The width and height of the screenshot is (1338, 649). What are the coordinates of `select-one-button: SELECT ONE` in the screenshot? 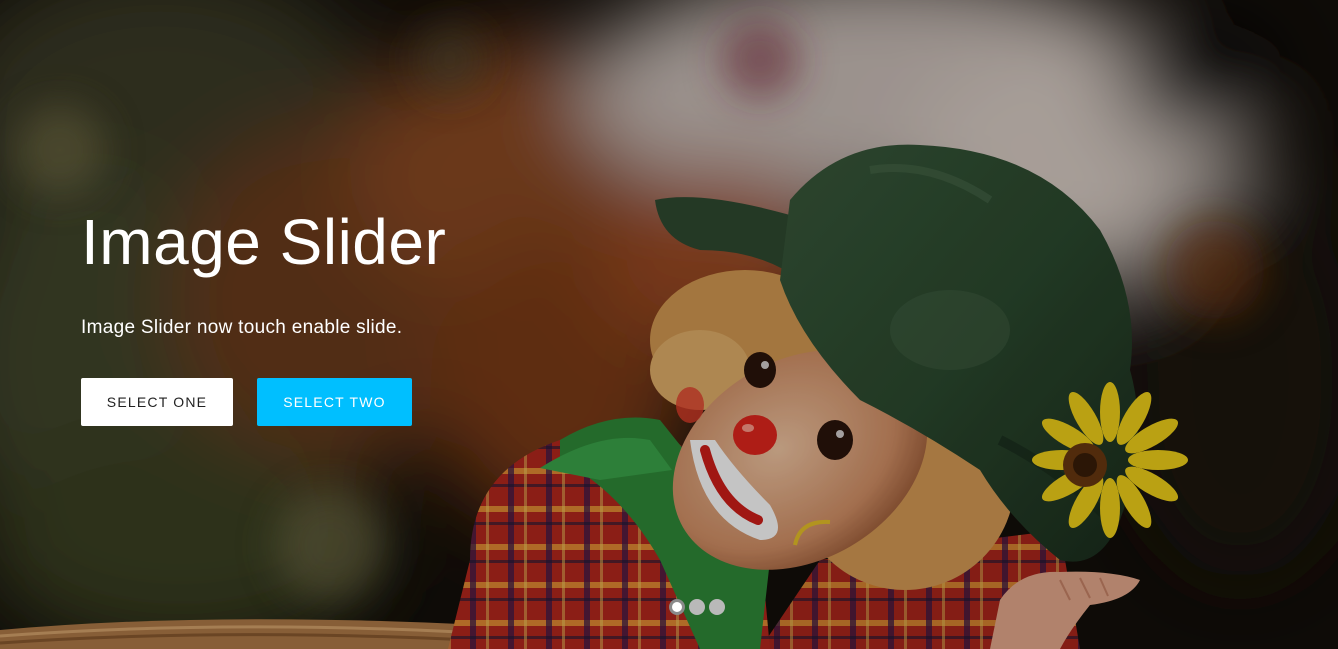 It's located at (157, 402).